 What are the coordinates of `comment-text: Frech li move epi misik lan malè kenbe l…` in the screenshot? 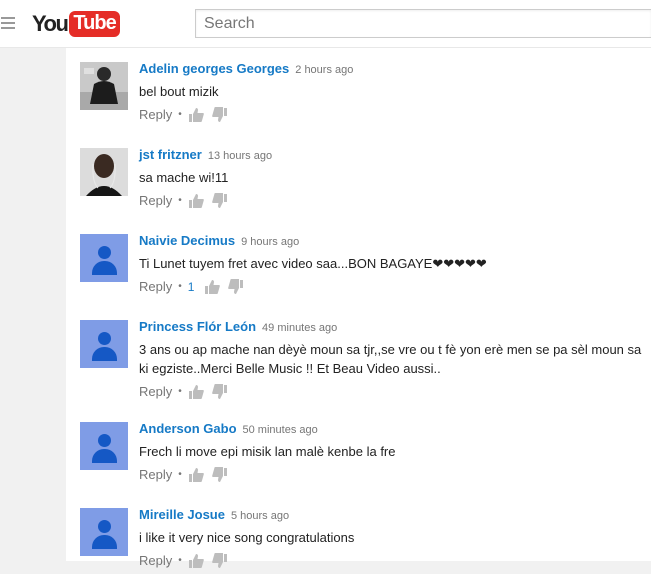 It's located at (267, 451).